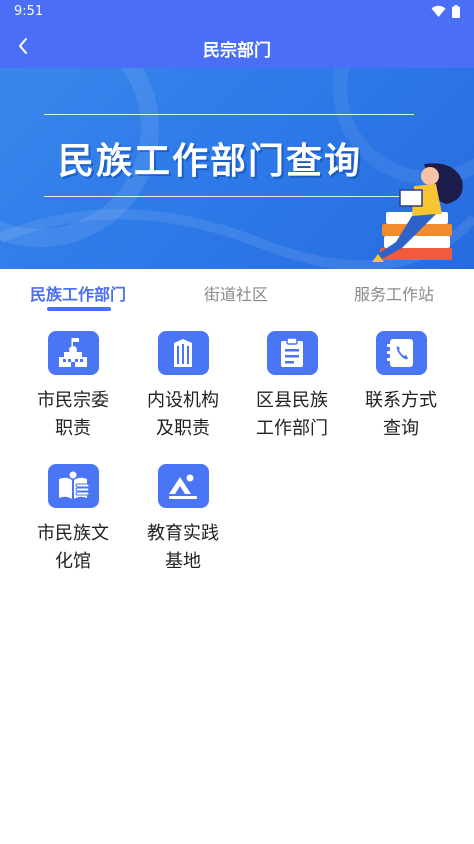 The image size is (474, 844). I want to click on grid-item-label: 市民宗委 职责, so click(73, 414).